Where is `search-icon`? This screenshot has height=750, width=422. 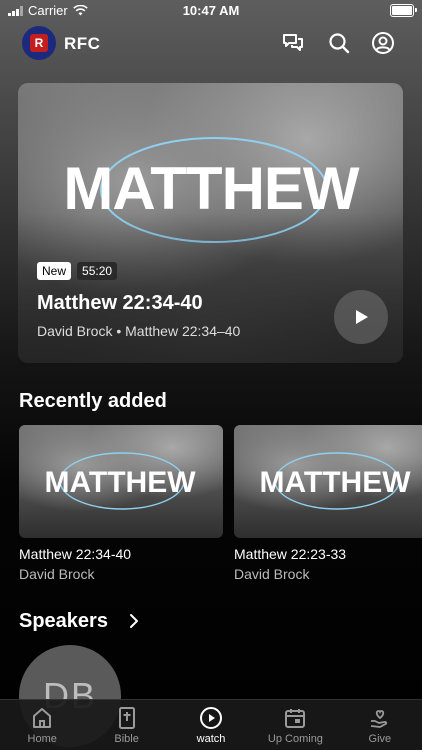
search-icon is located at coordinates (339, 43).